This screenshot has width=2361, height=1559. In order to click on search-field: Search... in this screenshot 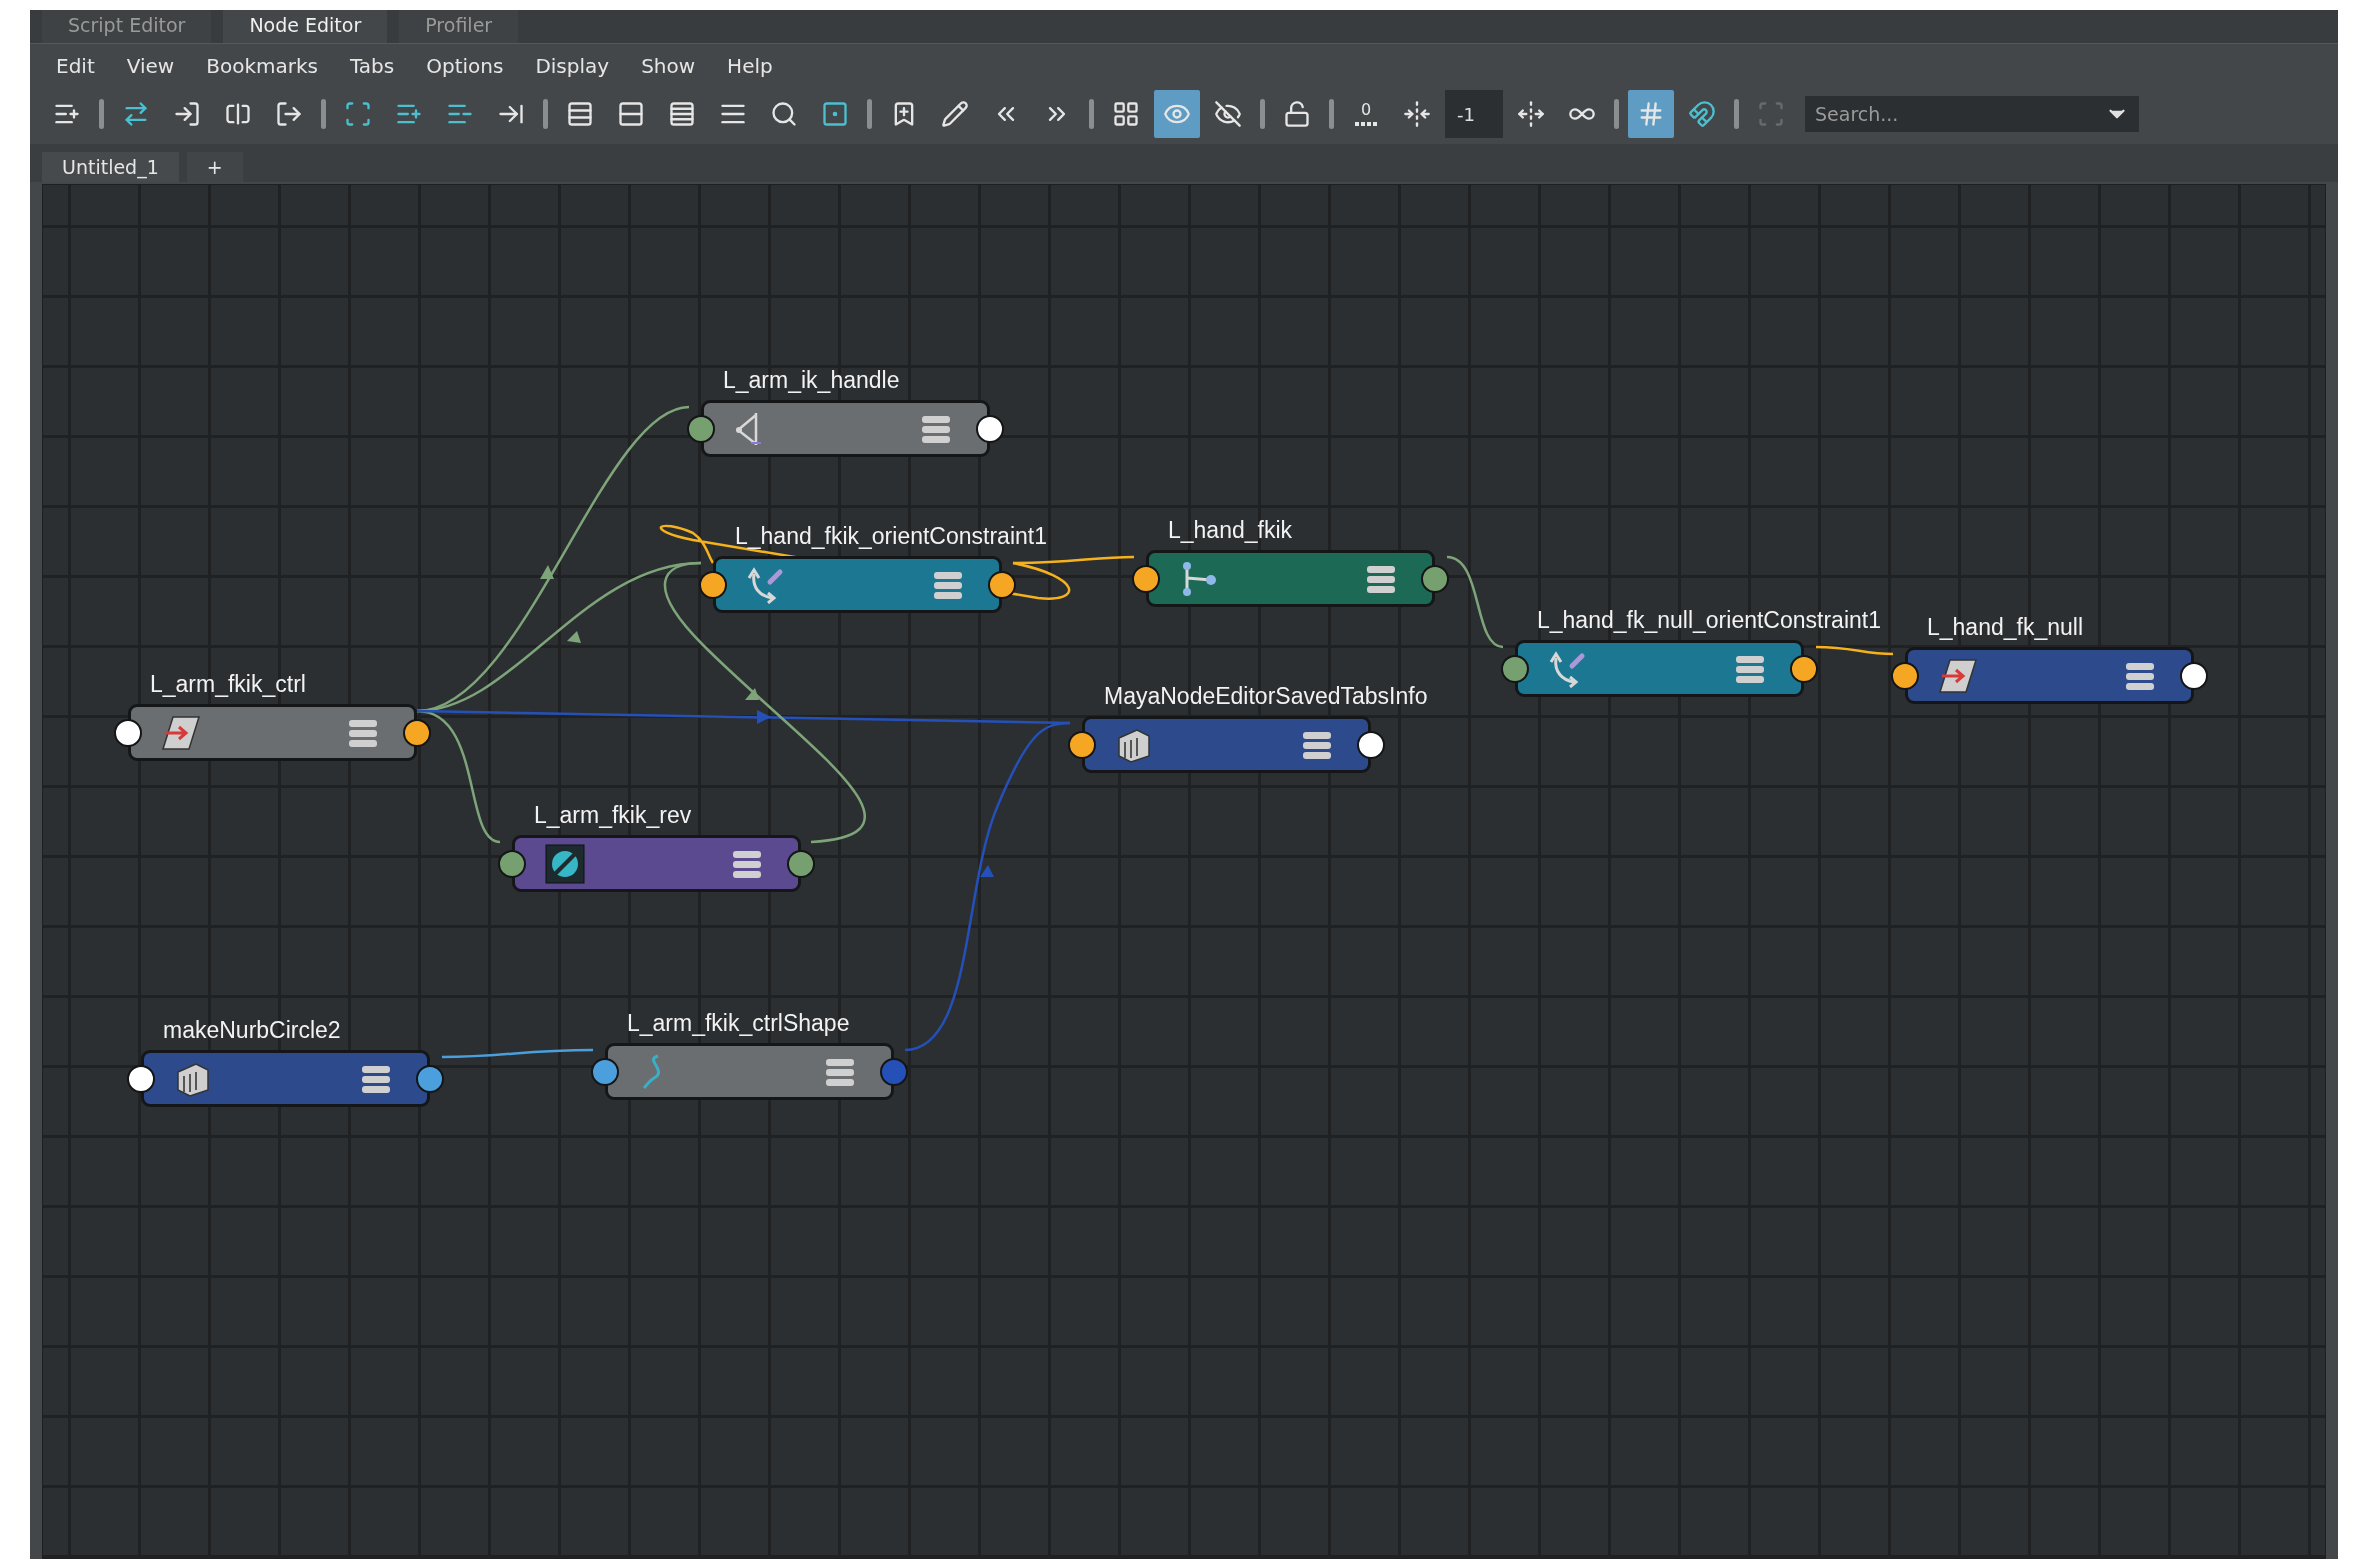, I will do `click(1950, 114)`.